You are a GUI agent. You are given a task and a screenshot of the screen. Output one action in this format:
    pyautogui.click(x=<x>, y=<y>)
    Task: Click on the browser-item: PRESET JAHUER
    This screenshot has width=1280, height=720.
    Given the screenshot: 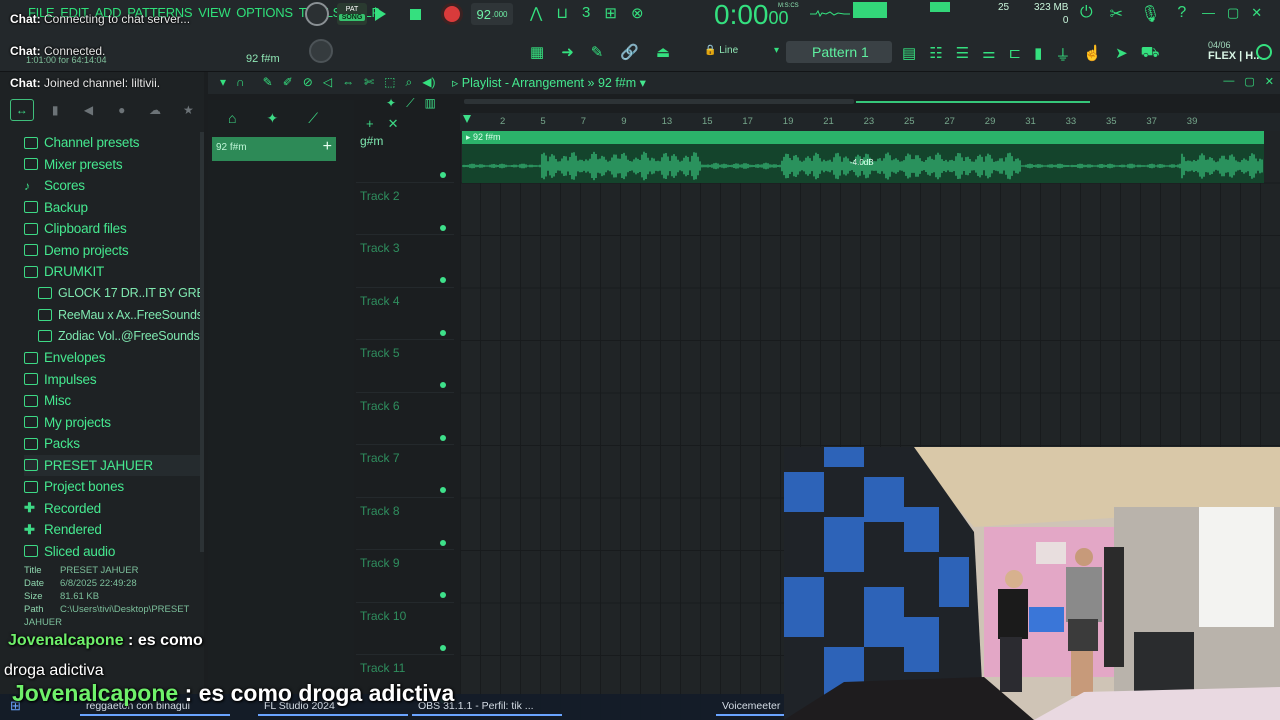 What is the action you would take?
    pyautogui.click(x=113, y=465)
    